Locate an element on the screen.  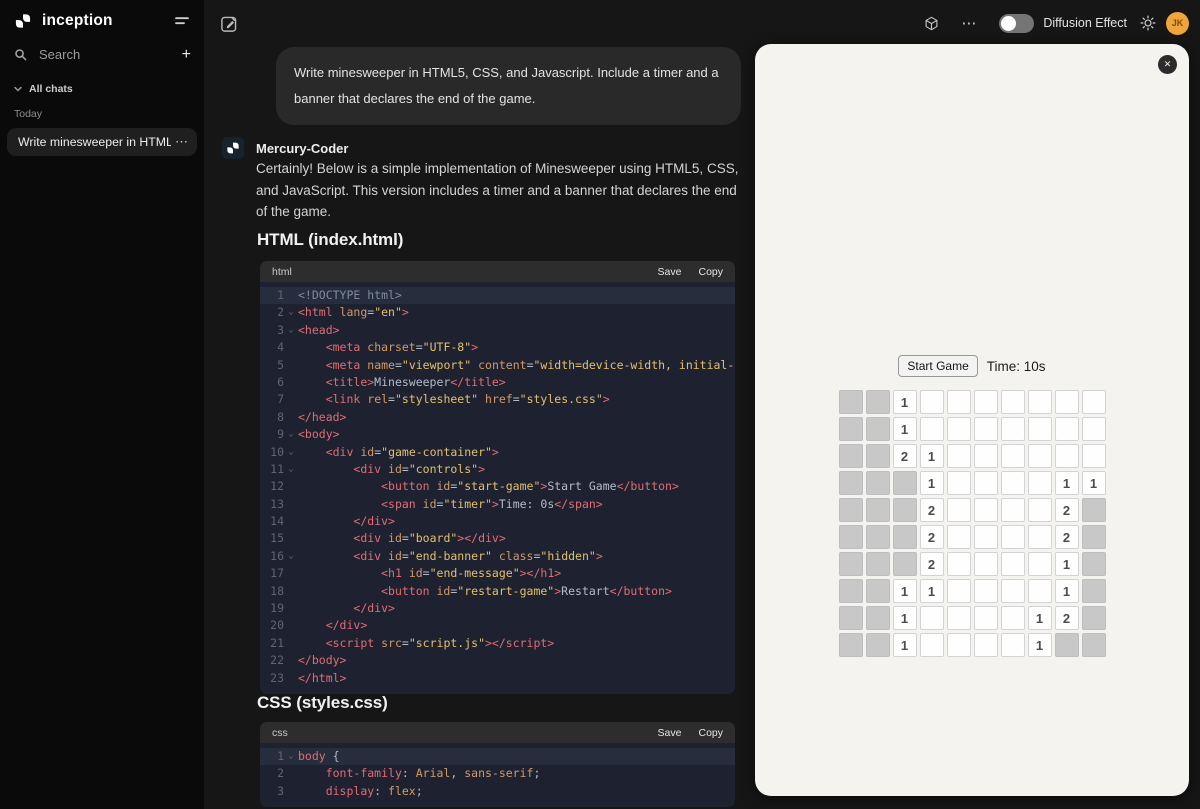
diffusion-toggle is located at coordinates (1017, 23).